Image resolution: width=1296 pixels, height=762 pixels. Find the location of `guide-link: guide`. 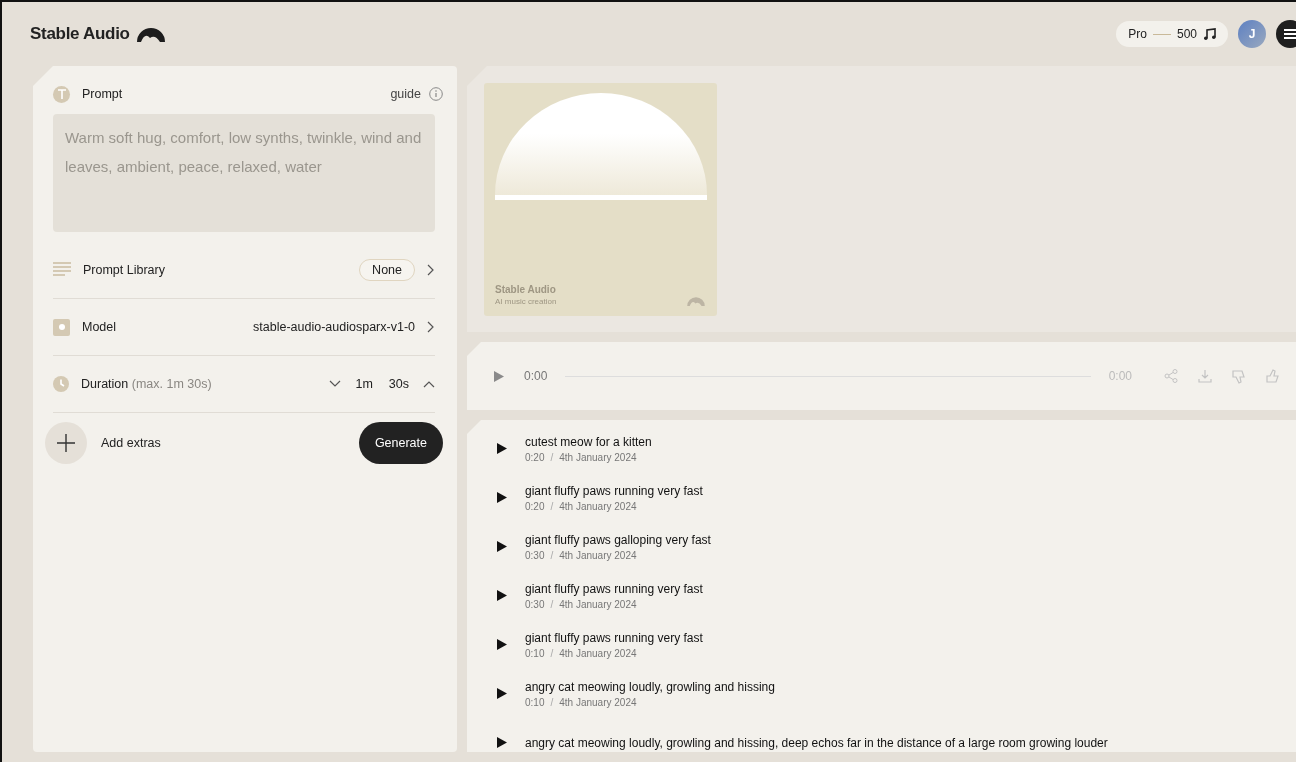

guide-link: guide is located at coordinates (405, 94).